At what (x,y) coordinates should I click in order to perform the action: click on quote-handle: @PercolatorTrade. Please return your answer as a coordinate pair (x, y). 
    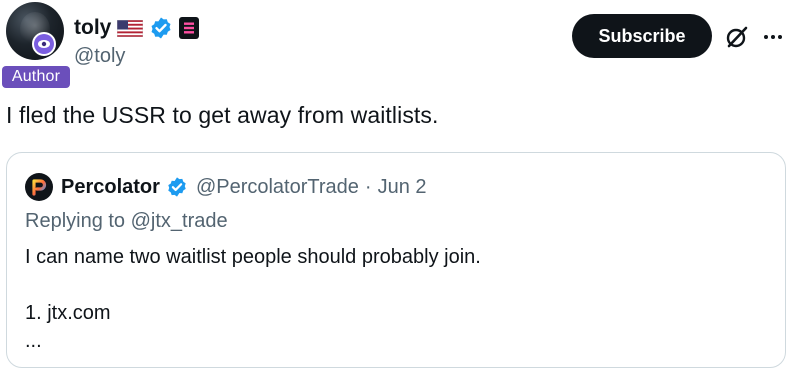
    Looking at the image, I should click on (277, 187).